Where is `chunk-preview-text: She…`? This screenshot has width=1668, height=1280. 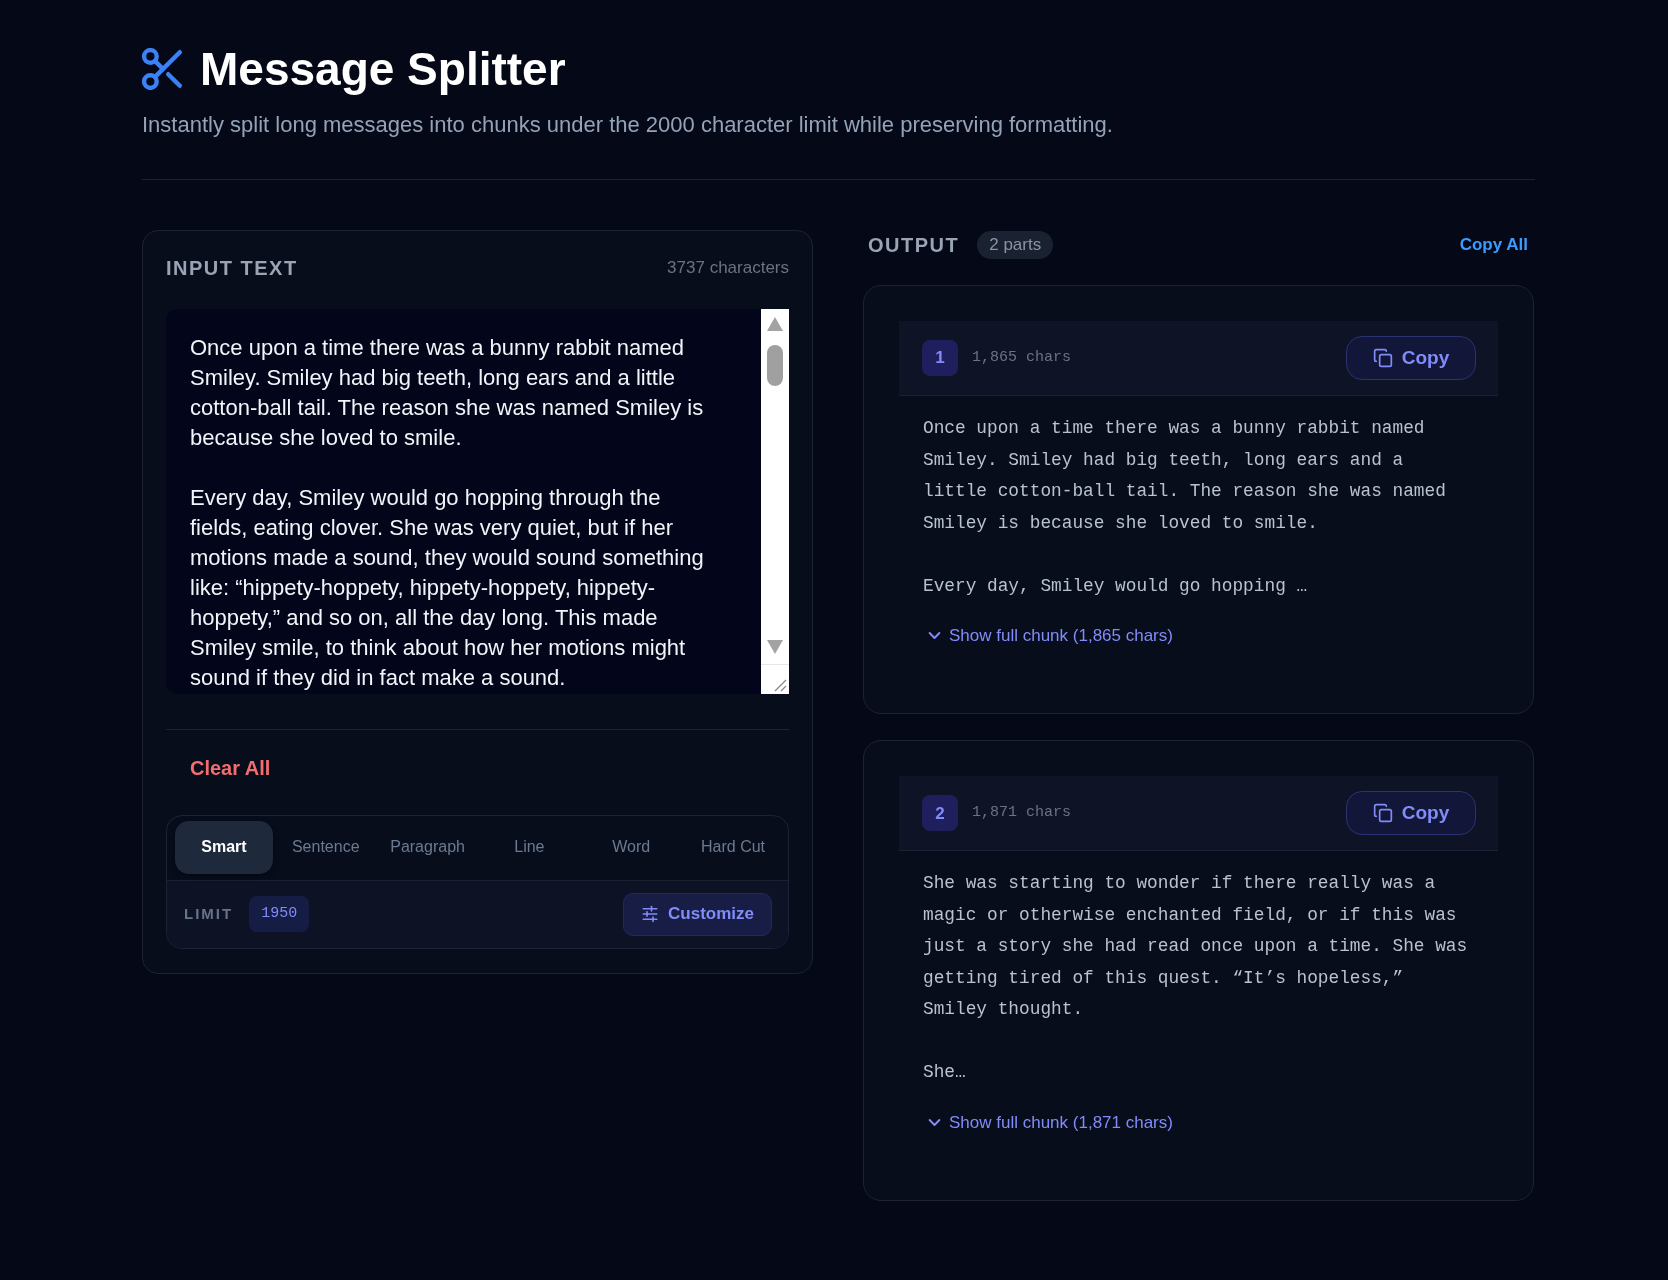 chunk-preview-text: She… is located at coordinates (945, 1073).